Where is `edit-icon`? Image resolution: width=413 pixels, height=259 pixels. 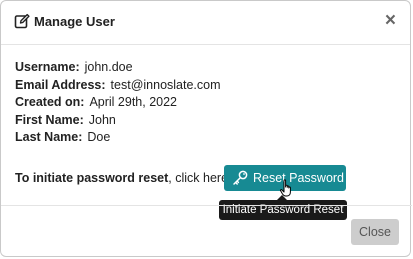
edit-icon is located at coordinates (22, 21).